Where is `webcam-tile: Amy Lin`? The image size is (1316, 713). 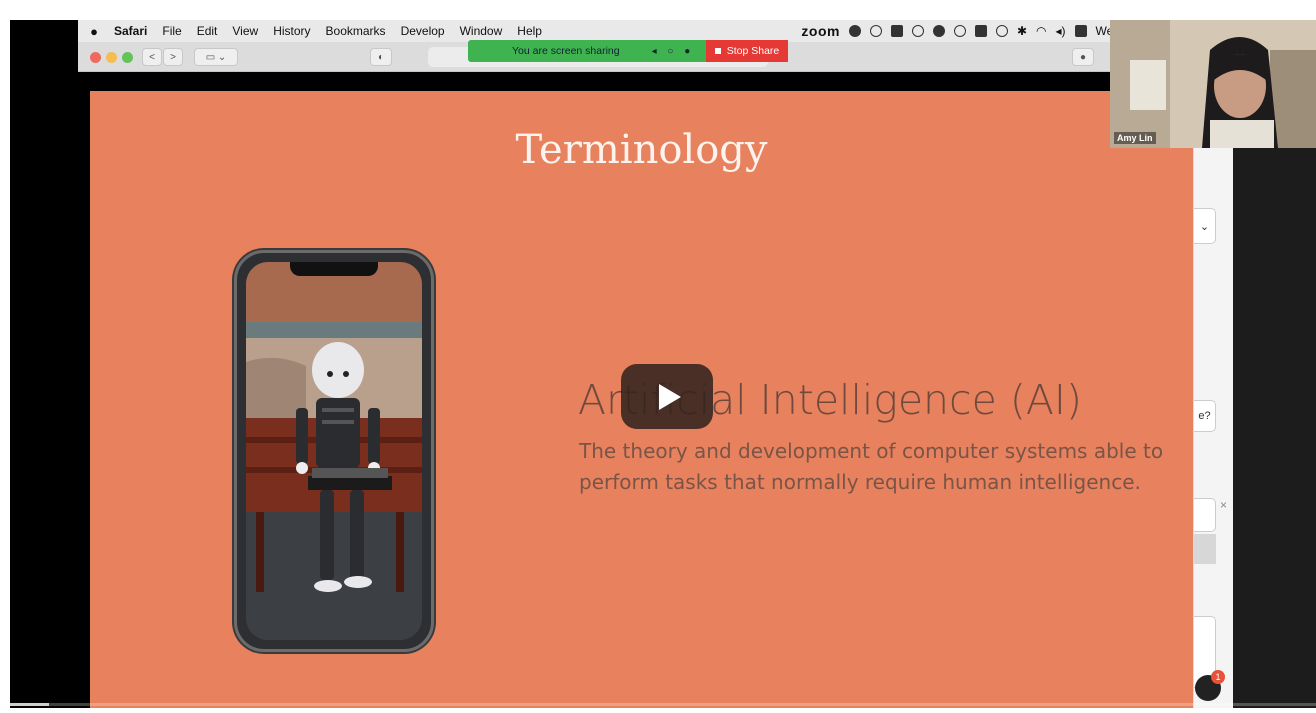 webcam-tile: Amy Lin is located at coordinates (1213, 84).